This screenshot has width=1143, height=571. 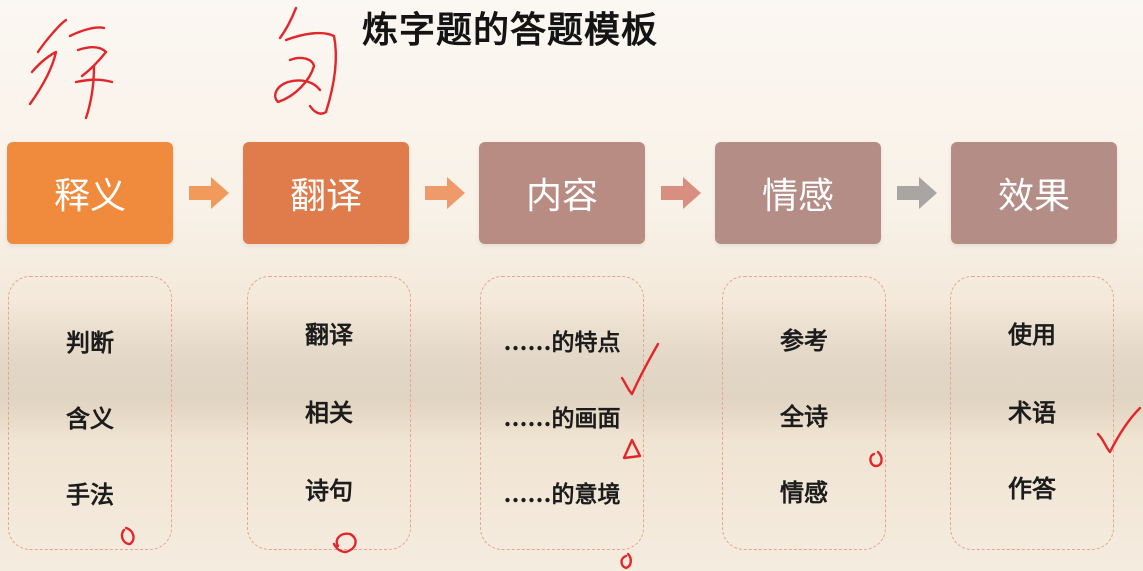 I want to click on list-item: ......的意境, so click(x=562, y=494).